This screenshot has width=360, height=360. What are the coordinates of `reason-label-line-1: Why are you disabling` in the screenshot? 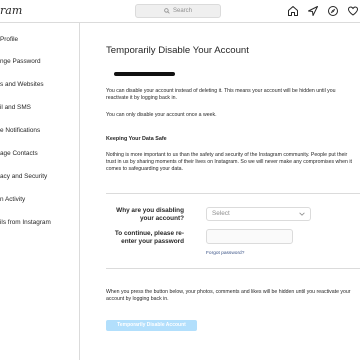 It's located at (150, 210).